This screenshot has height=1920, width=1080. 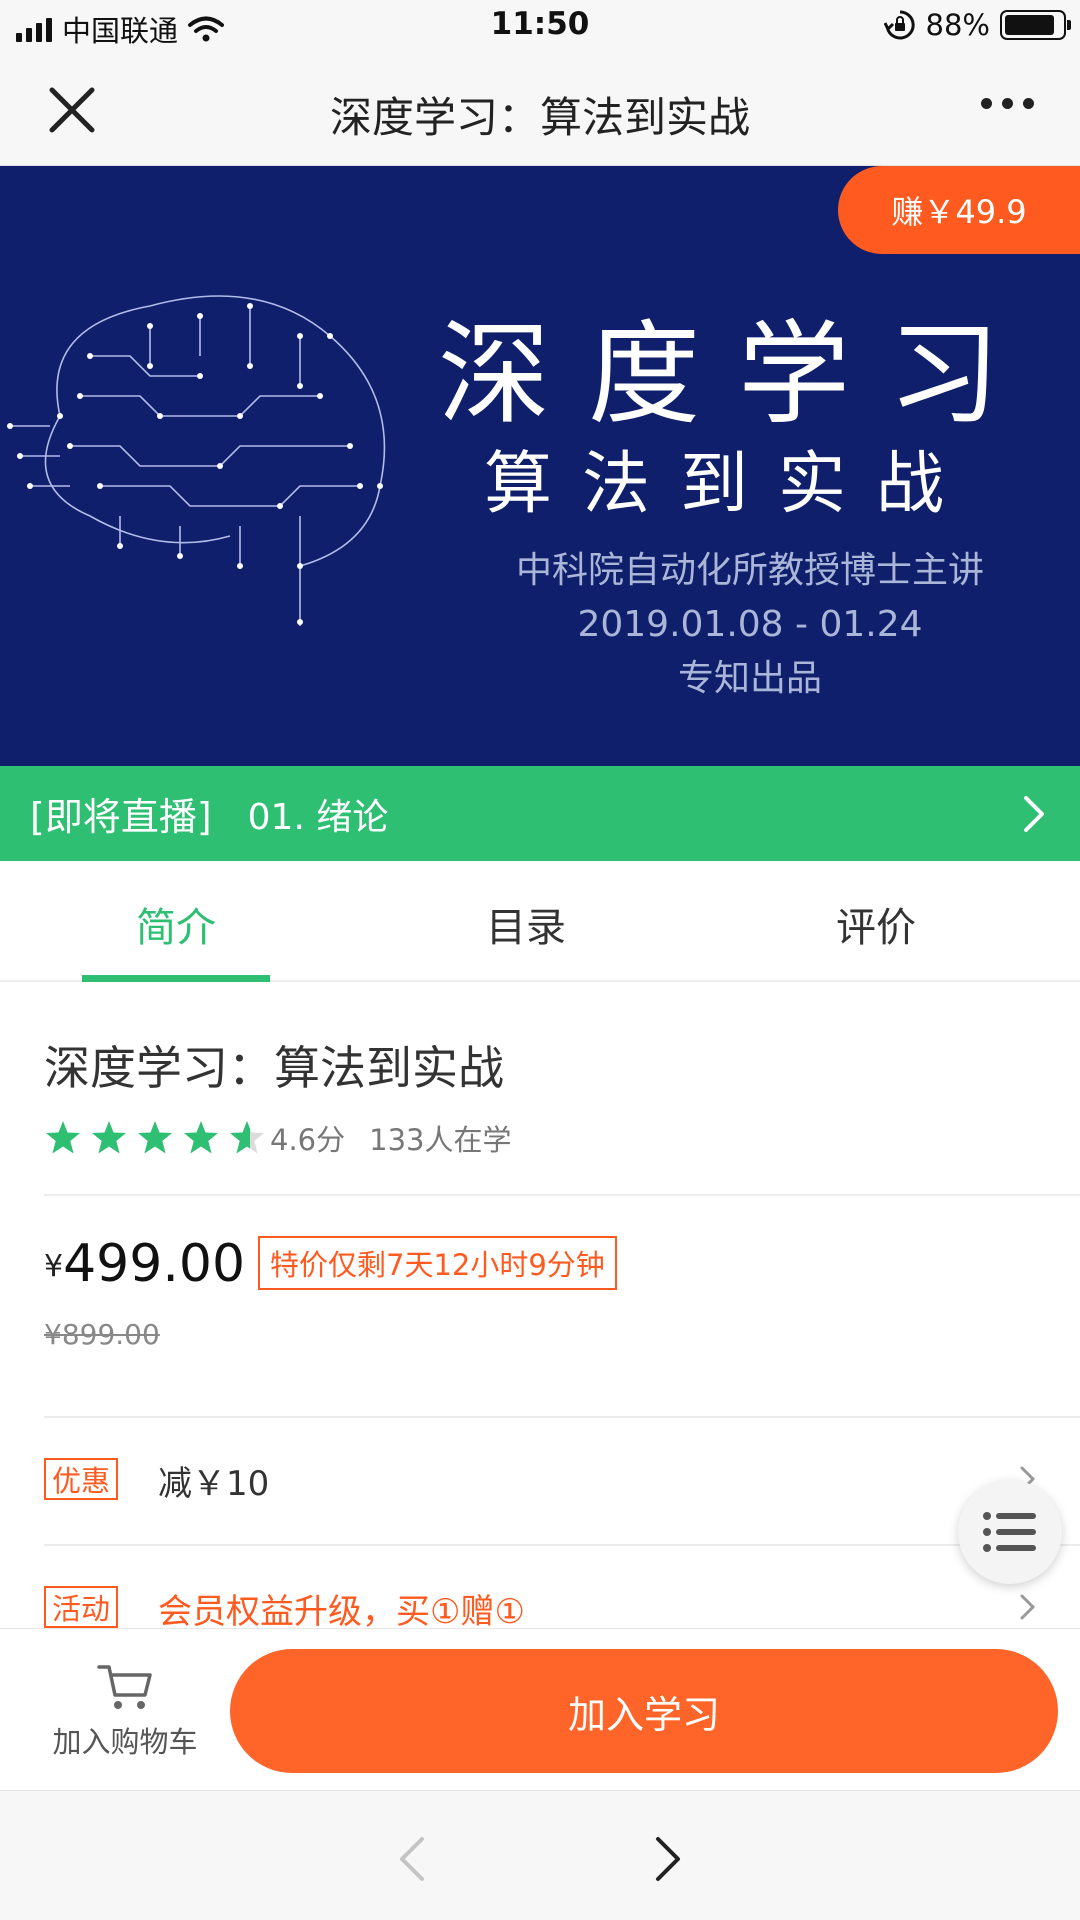 I want to click on status-bar: 中国联通 11:50 88%, so click(x=540, y=27).